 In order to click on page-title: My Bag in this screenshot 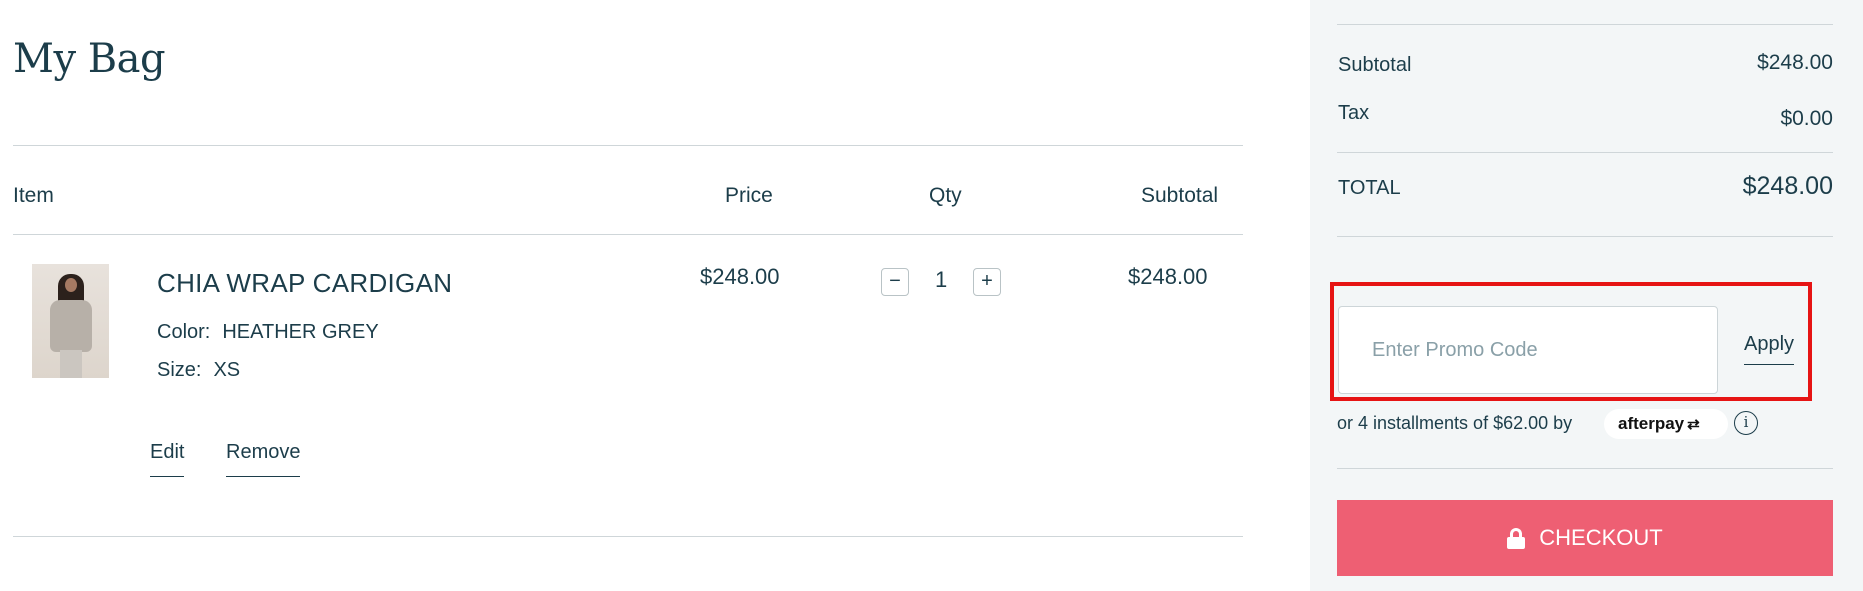, I will do `click(89, 59)`.